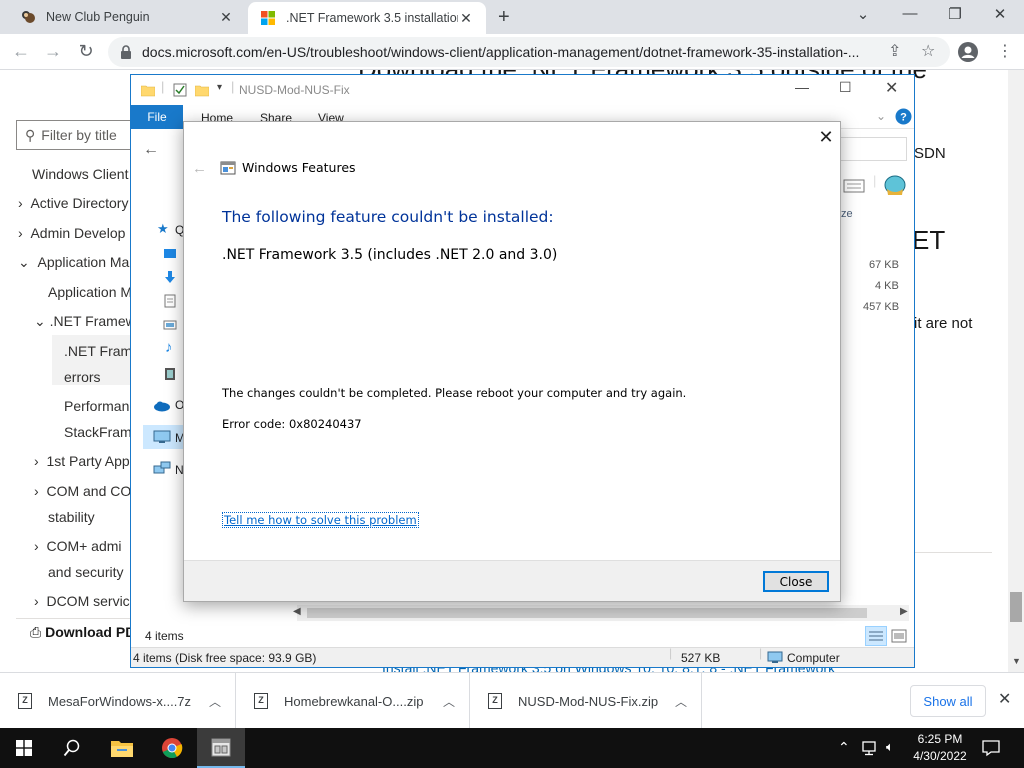 This screenshot has width=1024, height=768. What do you see at coordinates (71, 233) in the screenshot?
I see `nav-item: › Admin Develop` at bounding box center [71, 233].